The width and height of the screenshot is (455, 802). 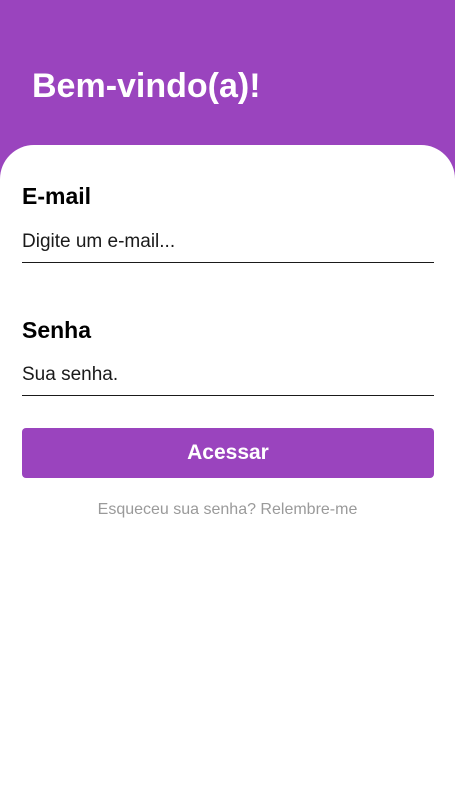 I want to click on forgot-password-link: Esqueceu sua senha? Relembre-me, so click(x=227, y=510).